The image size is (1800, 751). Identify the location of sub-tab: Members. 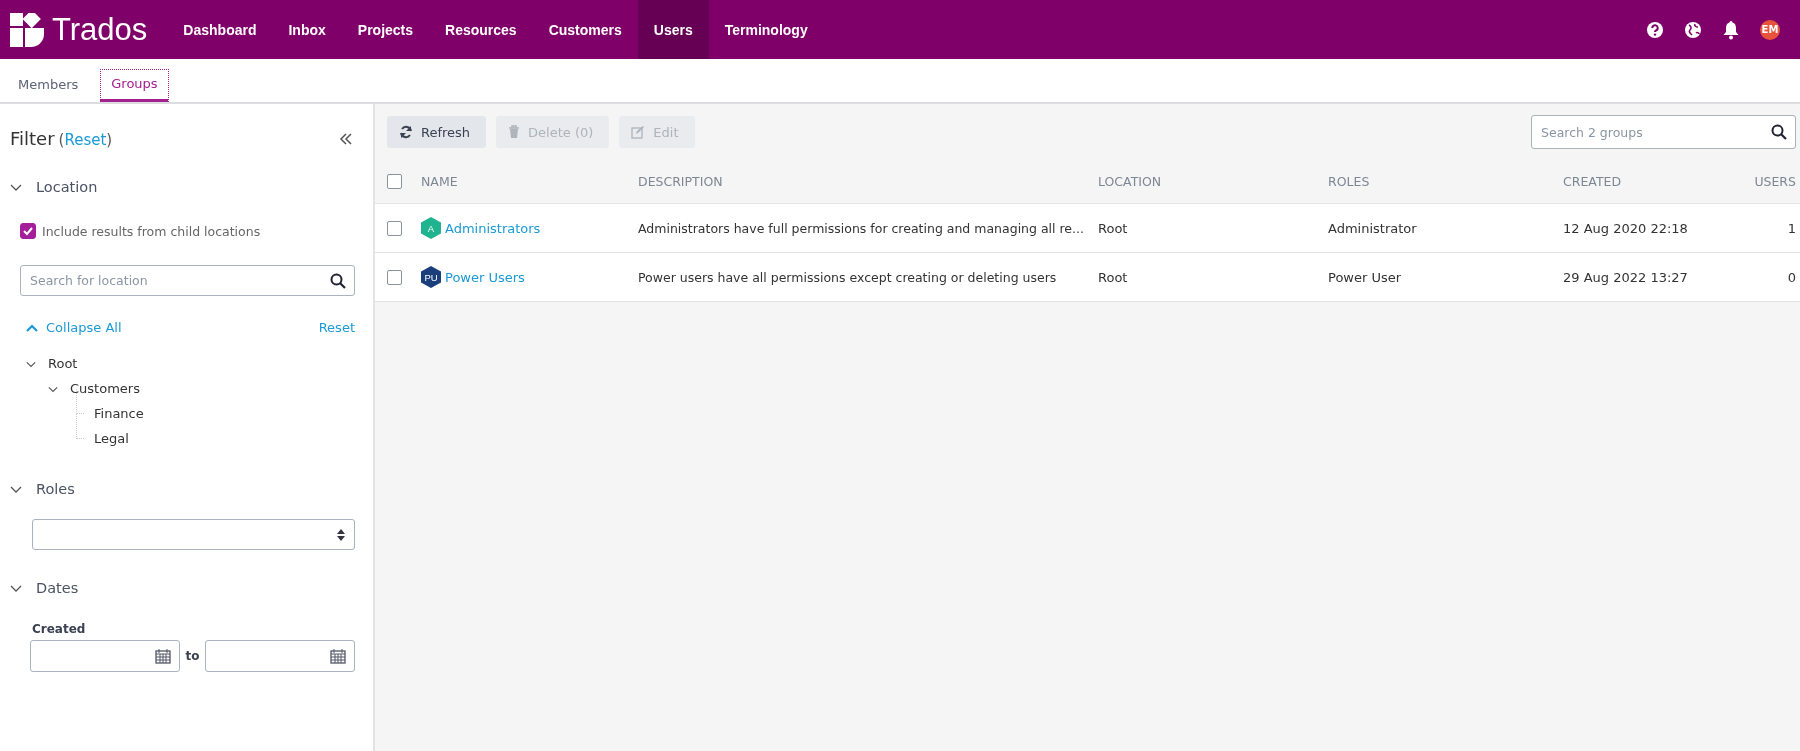
(48, 86).